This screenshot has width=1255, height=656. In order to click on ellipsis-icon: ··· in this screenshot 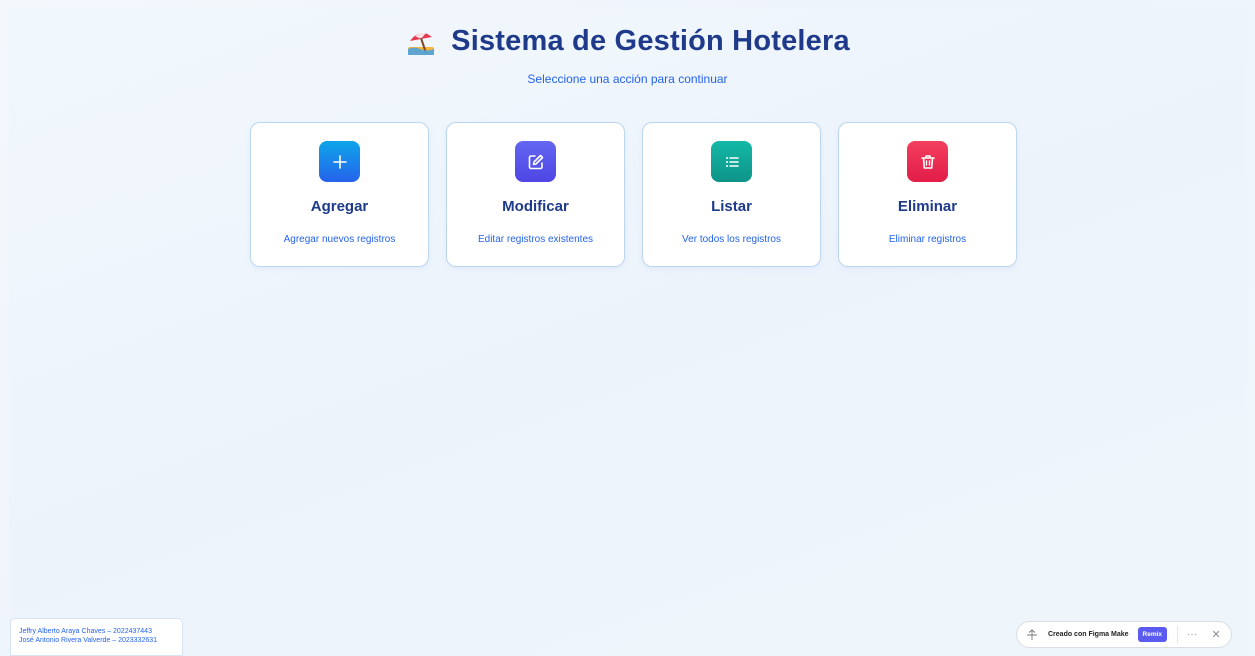, I will do `click(1192, 634)`.